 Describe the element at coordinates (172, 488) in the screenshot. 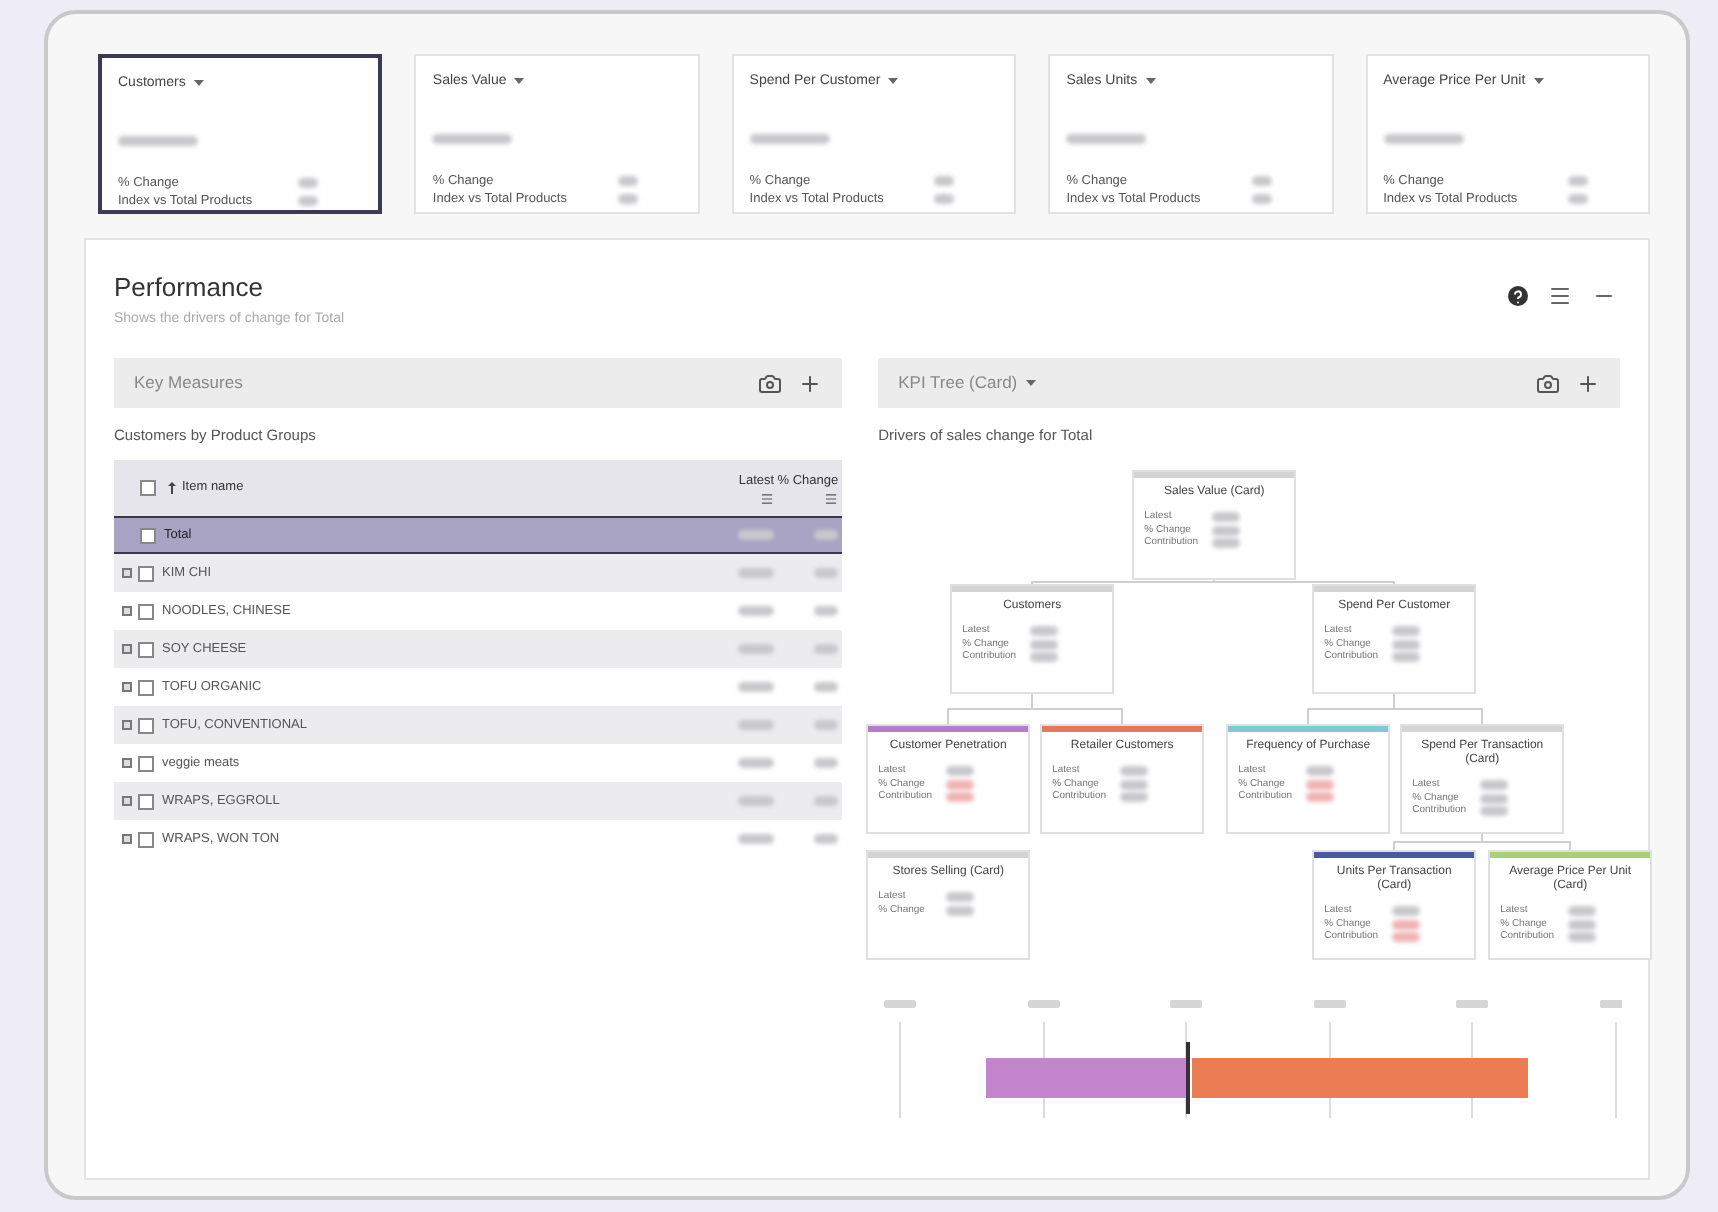

I see `sort-arrow-icon` at that location.